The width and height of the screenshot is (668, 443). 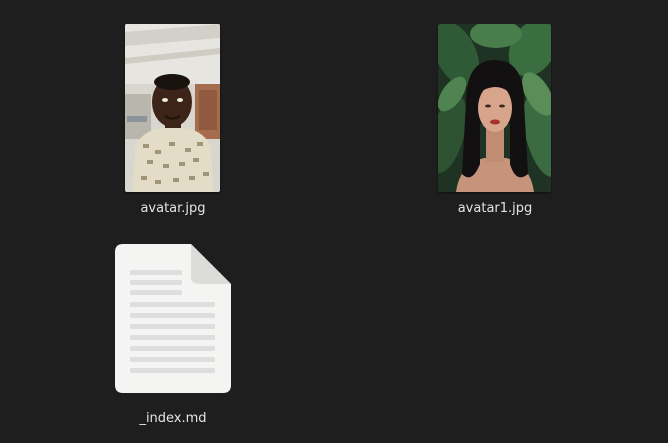 I want to click on file-item-index-md: _index.md, so click(x=173, y=336).